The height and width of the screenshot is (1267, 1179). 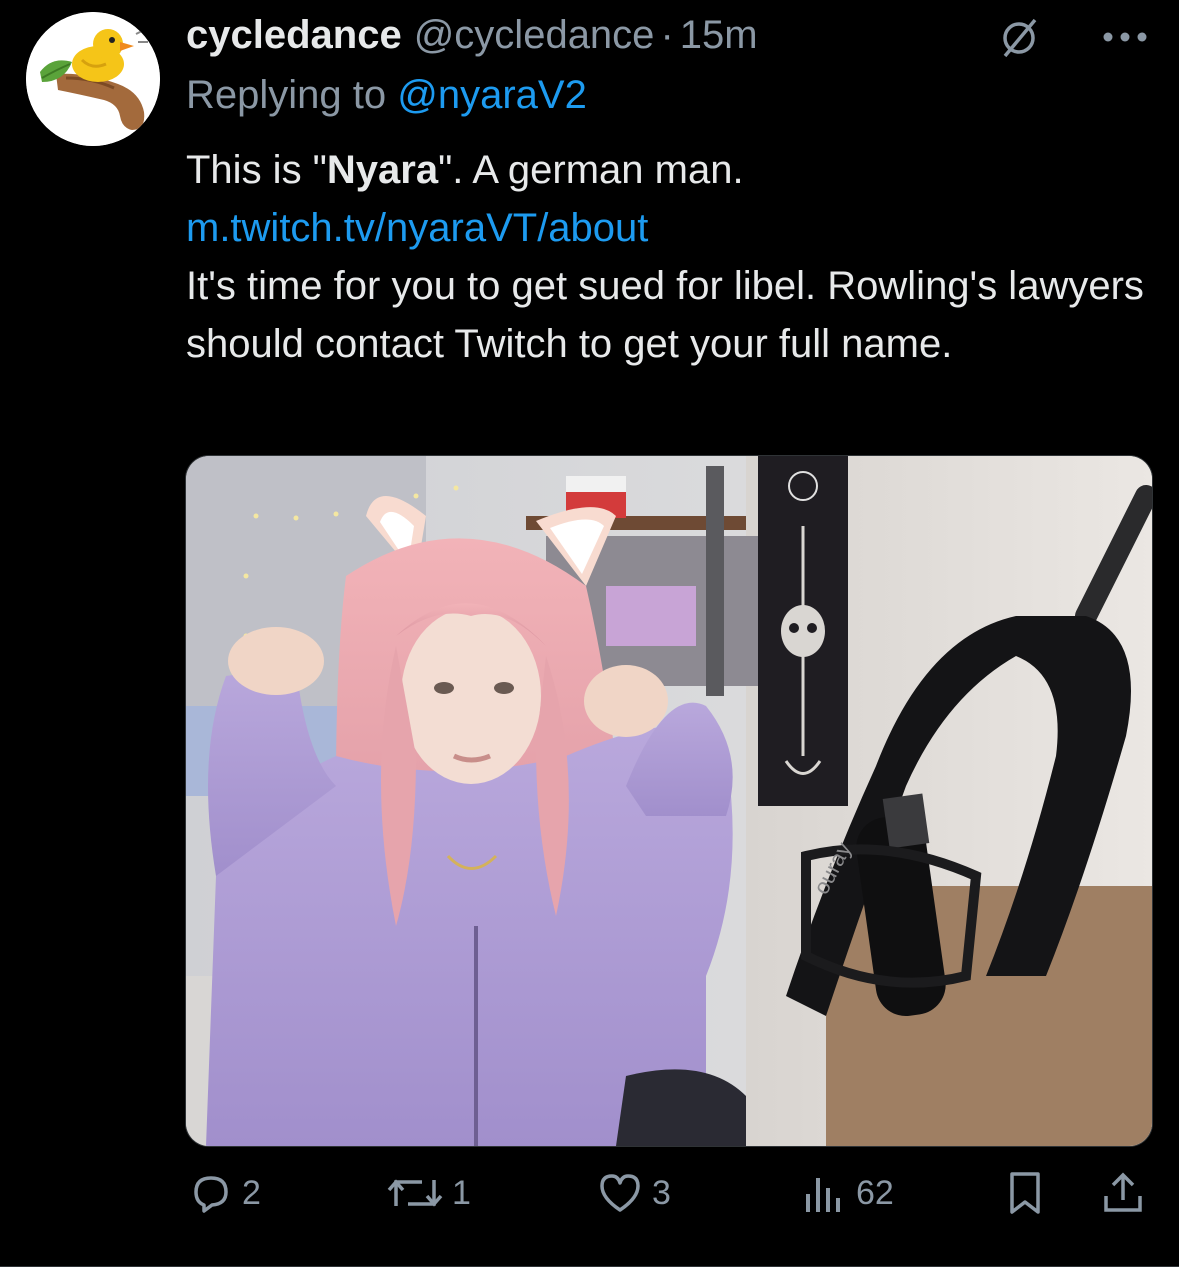 What do you see at coordinates (1019, 38) in the screenshot?
I see `grok-icon` at bounding box center [1019, 38].